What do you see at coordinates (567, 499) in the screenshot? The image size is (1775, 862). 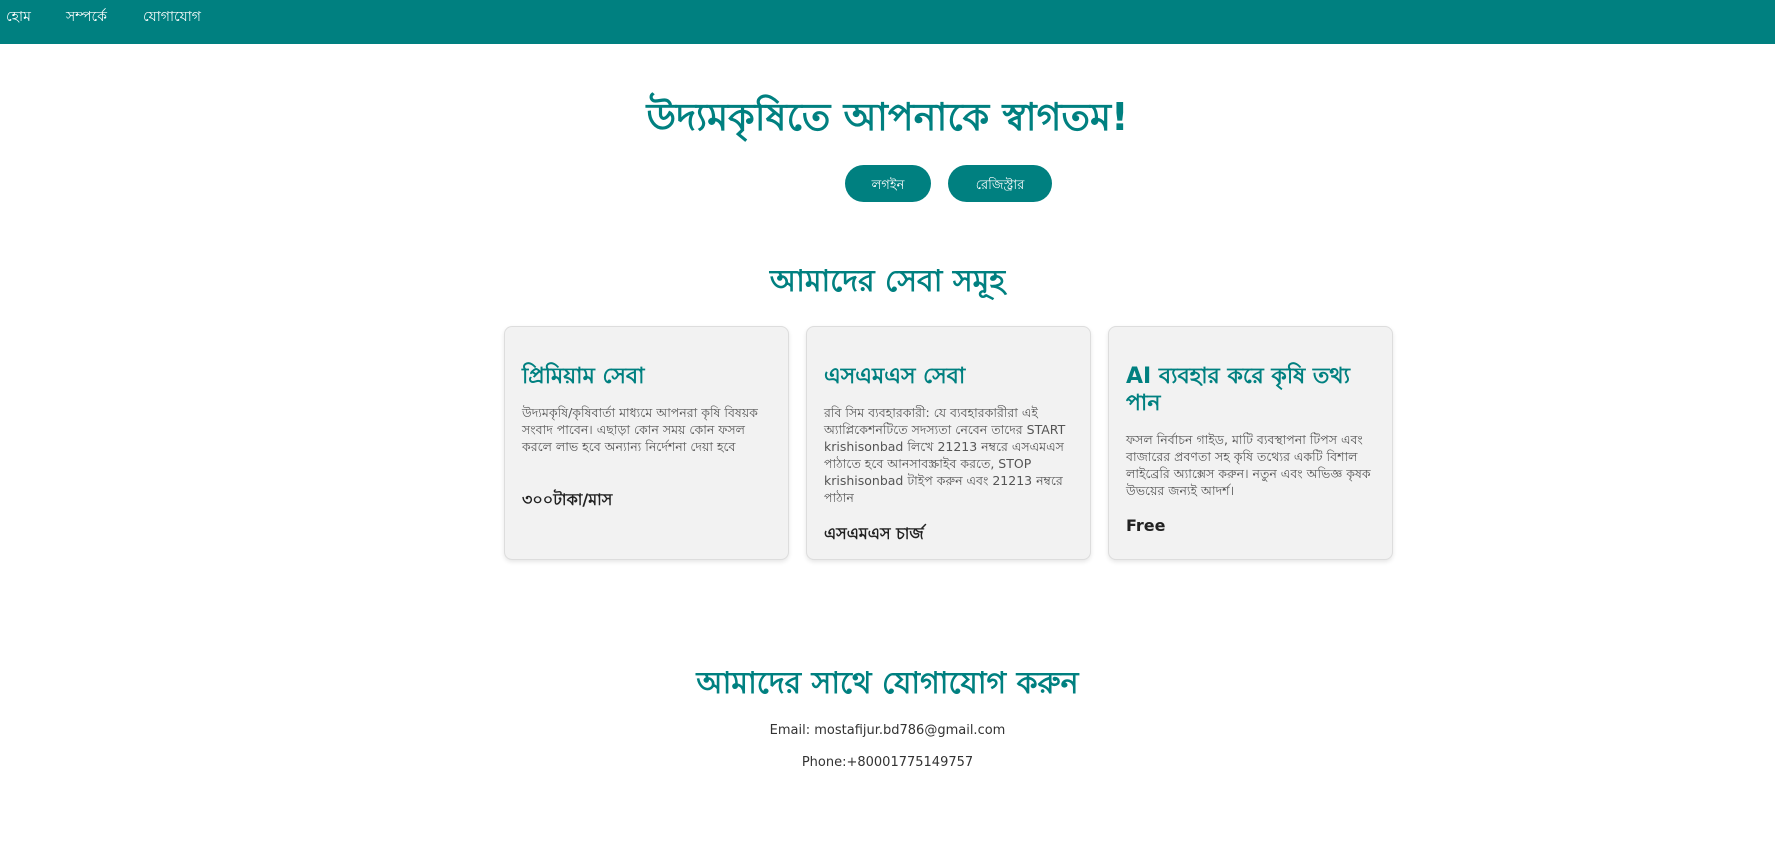 I see `service-card-price: ৩০০টাকা/মাস` at bounding box center [567, 499].